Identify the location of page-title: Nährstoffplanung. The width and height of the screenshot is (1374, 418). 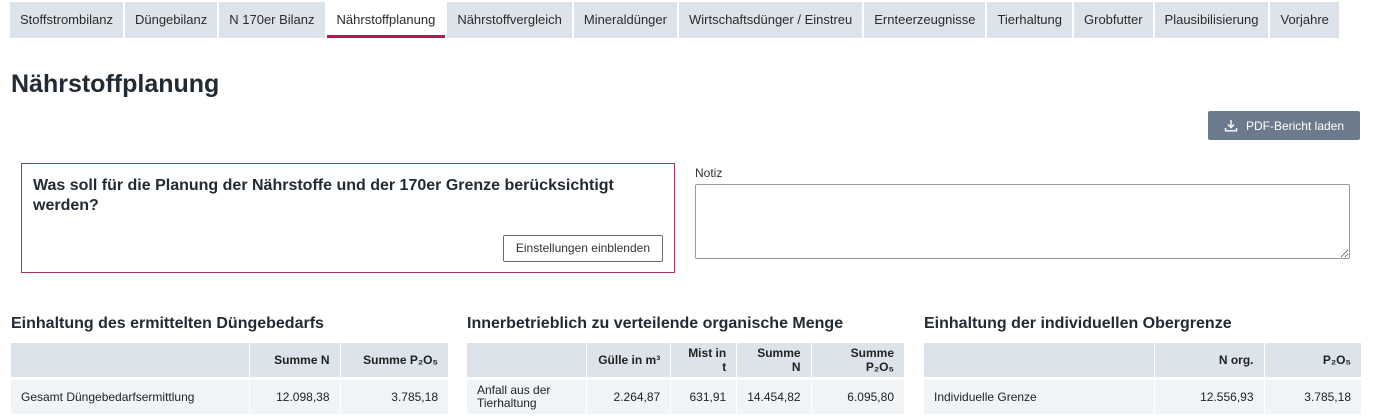
(115, 84).